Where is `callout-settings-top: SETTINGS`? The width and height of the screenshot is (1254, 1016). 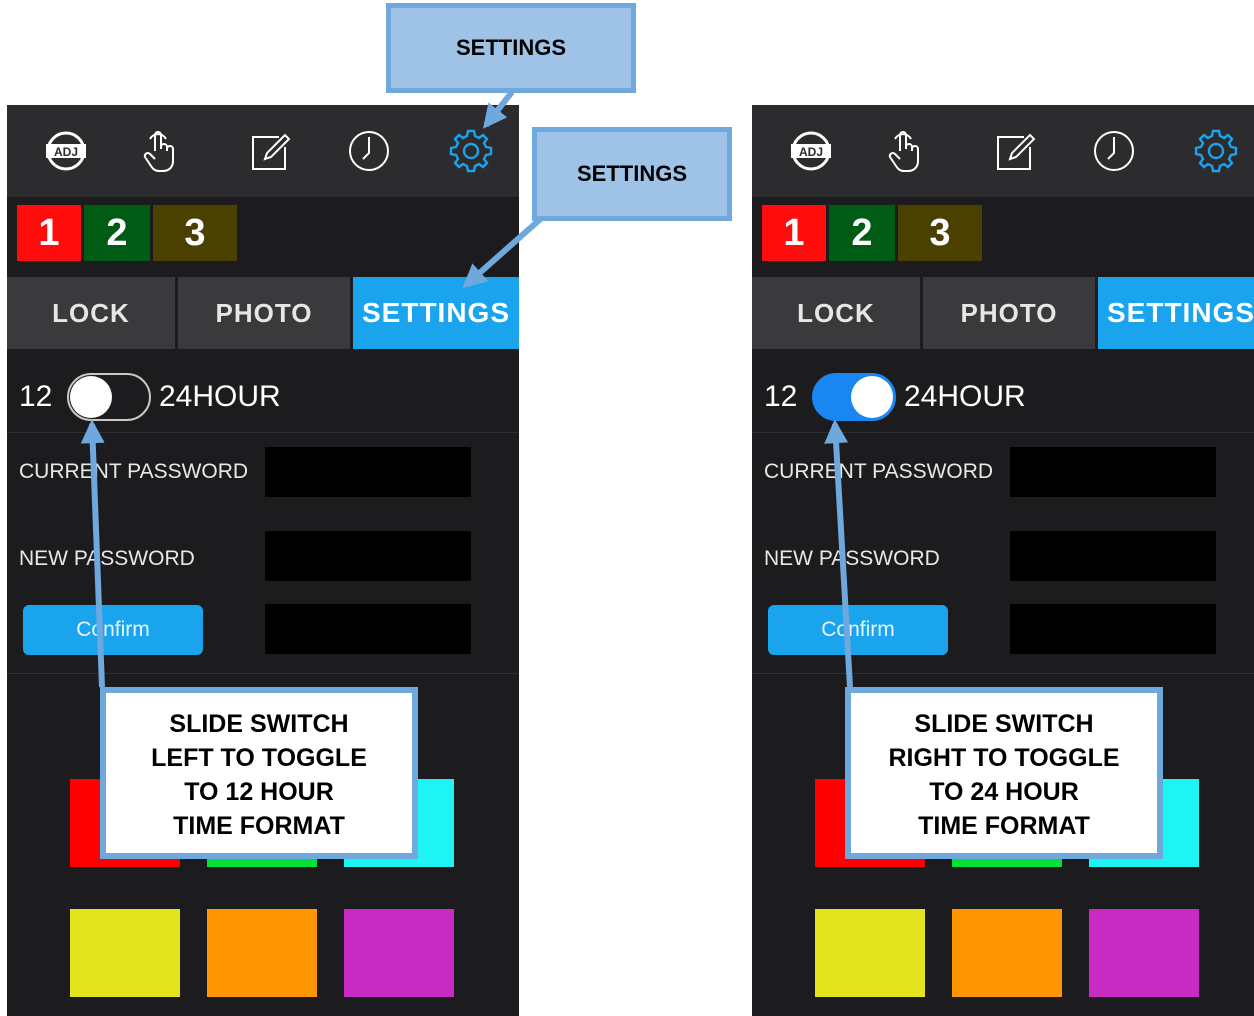
callout-settings-top: SETTINGS is located at coordinates (511, 48).